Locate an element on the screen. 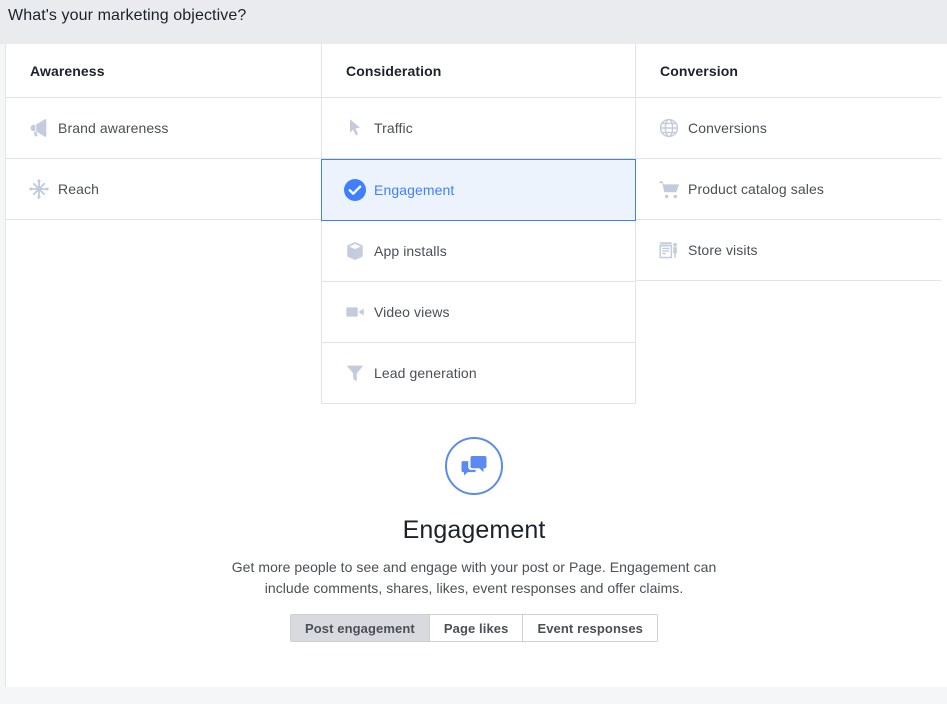 The width and height of the screenshot is (947, 704). objective-label: Video views is located at coordinates (412, 312).